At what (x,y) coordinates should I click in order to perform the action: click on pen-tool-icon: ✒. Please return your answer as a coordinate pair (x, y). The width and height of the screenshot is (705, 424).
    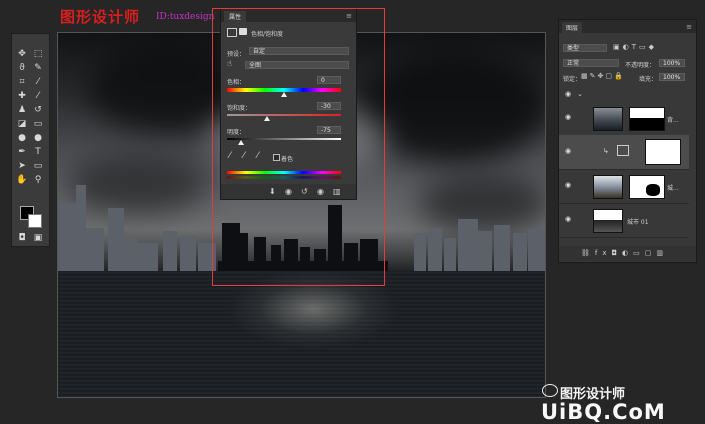
    Looking at the image, I should click on (22, 152).